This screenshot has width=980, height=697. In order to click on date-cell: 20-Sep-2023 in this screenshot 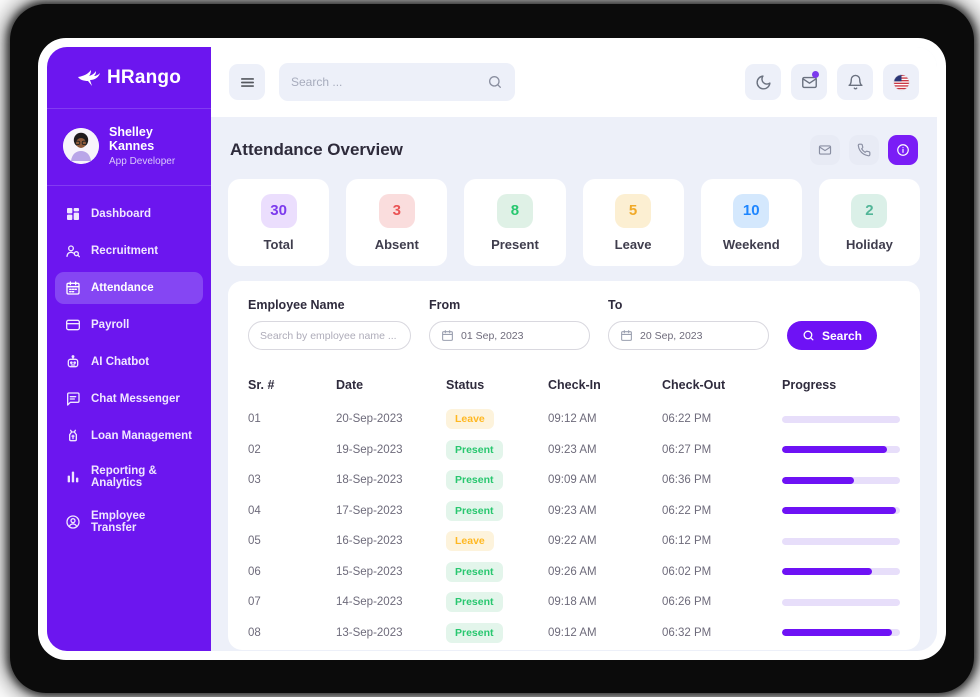, I will do `click(369, 419)`.